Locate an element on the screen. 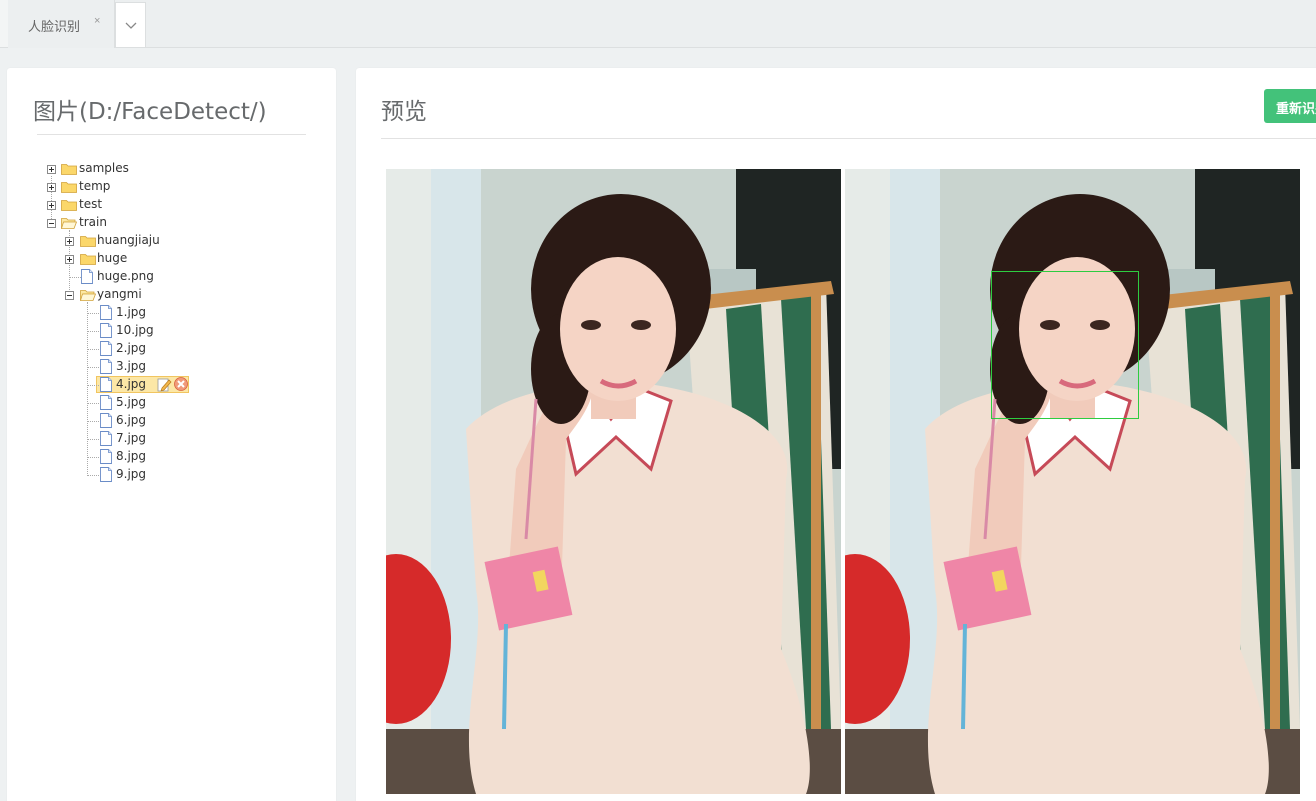 This screenshot has width=1316, height=801. tab-dropdown-button is located at coordinates (130, 24).